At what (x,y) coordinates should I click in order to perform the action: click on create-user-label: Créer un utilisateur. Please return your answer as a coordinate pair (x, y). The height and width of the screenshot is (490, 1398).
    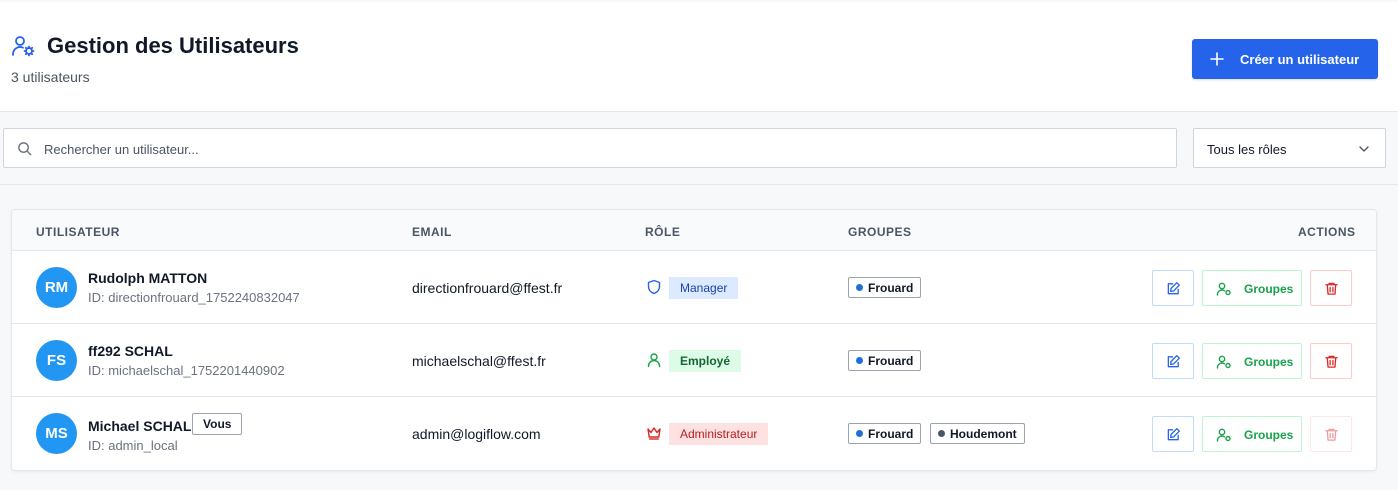
    Looking at the image, I should click on (1300, 59).